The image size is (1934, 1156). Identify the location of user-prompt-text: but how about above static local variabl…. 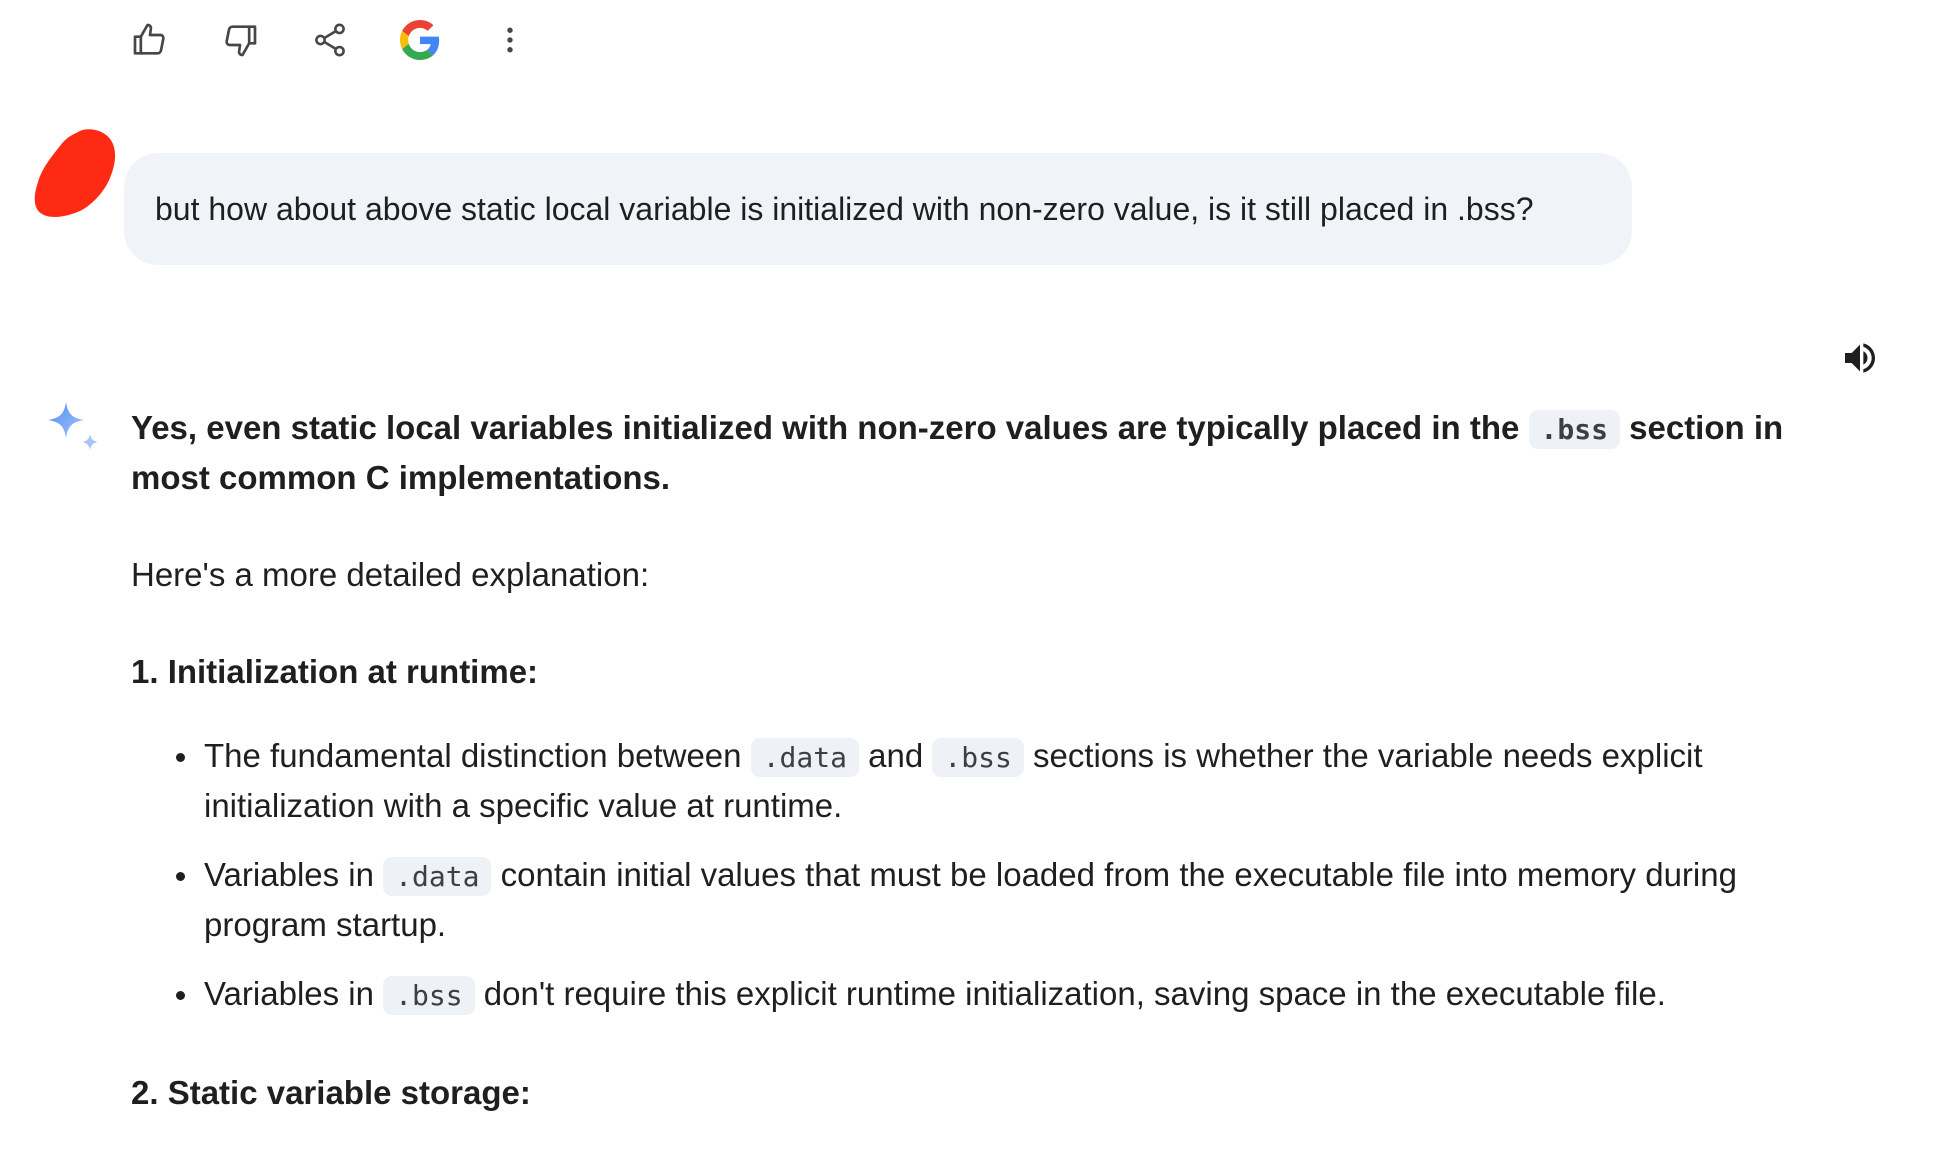
(844, 208).